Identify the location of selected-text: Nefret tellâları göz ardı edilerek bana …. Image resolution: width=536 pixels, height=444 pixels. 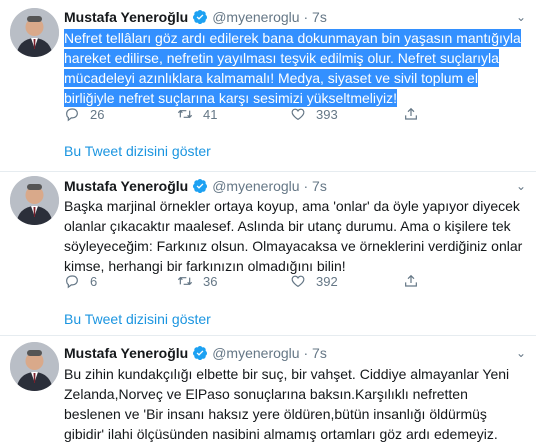
(292, 68).